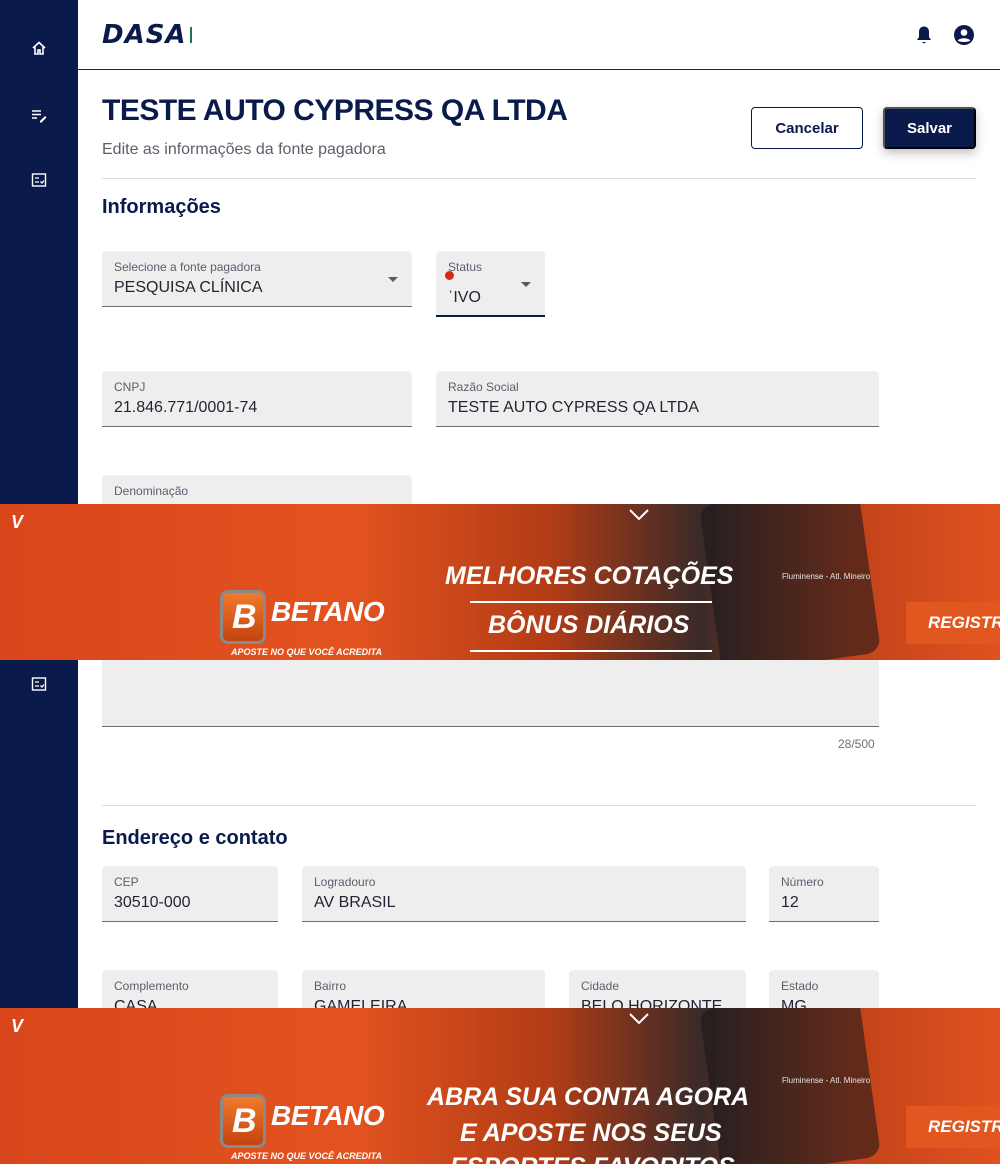 The height and width of the screenshot is (1164, 1000). Describe the element at coordinates (539, 35) in the screenshot. I see `topbar: DASA` at that location.